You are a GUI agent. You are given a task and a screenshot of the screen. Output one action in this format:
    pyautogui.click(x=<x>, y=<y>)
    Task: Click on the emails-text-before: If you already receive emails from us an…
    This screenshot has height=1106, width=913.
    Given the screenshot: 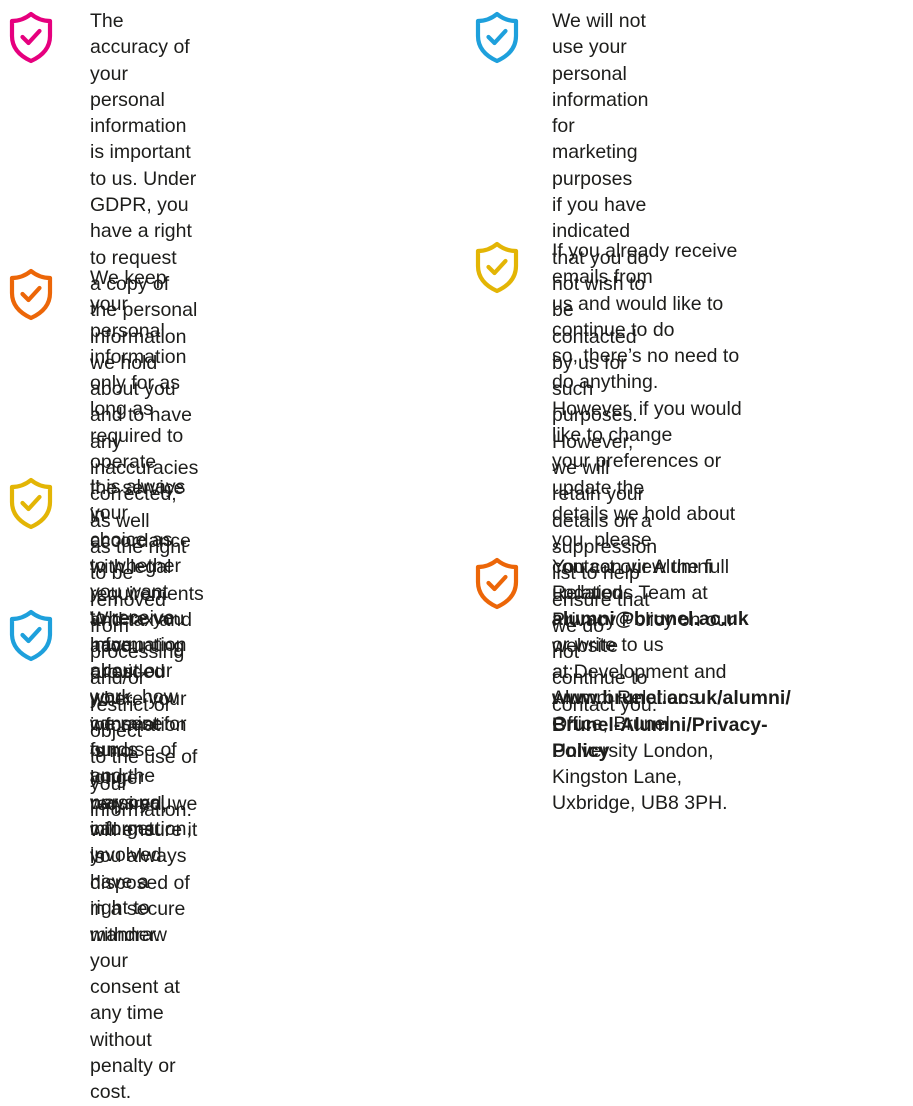 What is the action you would take?
    pyautogui.click(x=647, y=422)
    